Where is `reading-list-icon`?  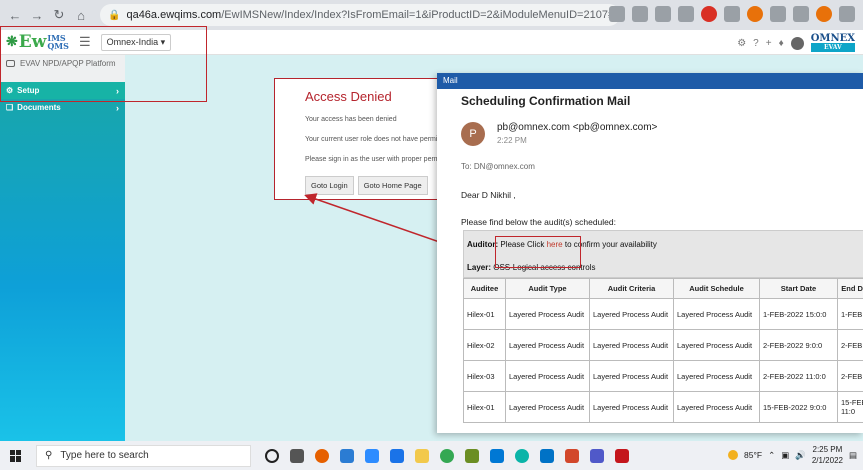 reading-list-icon is located at coordinates (801, 14).